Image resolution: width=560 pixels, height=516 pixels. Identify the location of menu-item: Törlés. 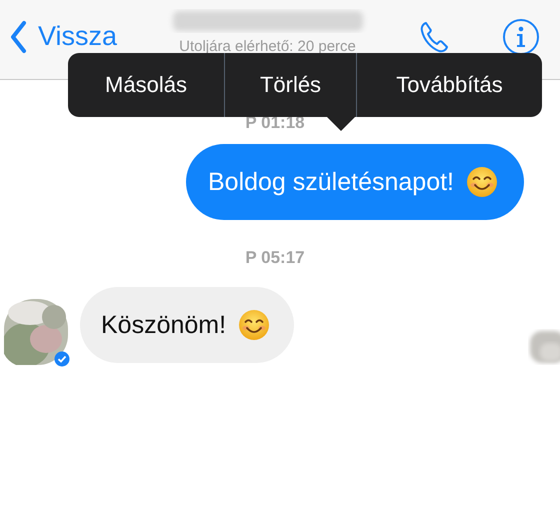
(290, 85).